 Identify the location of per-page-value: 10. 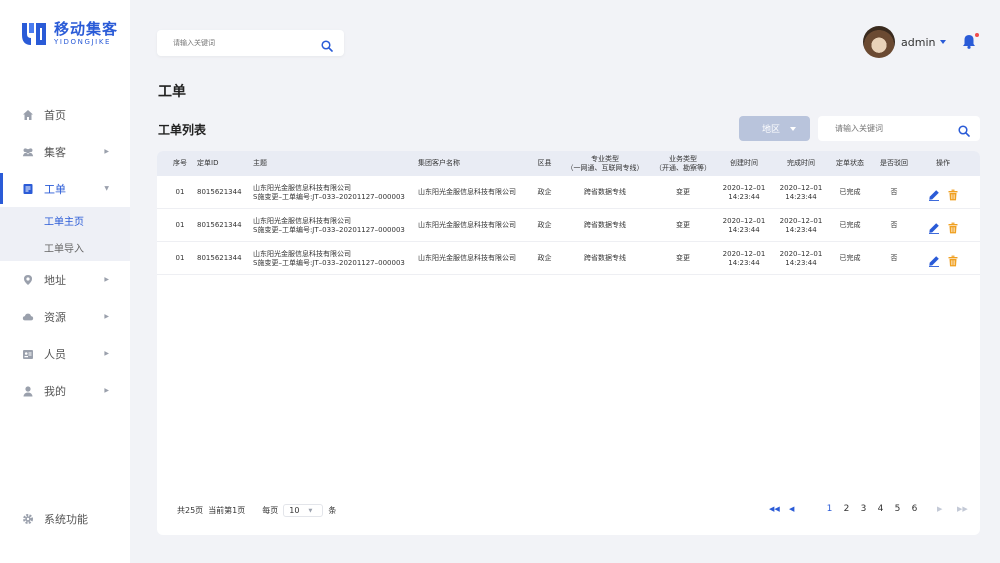
(294, 510).